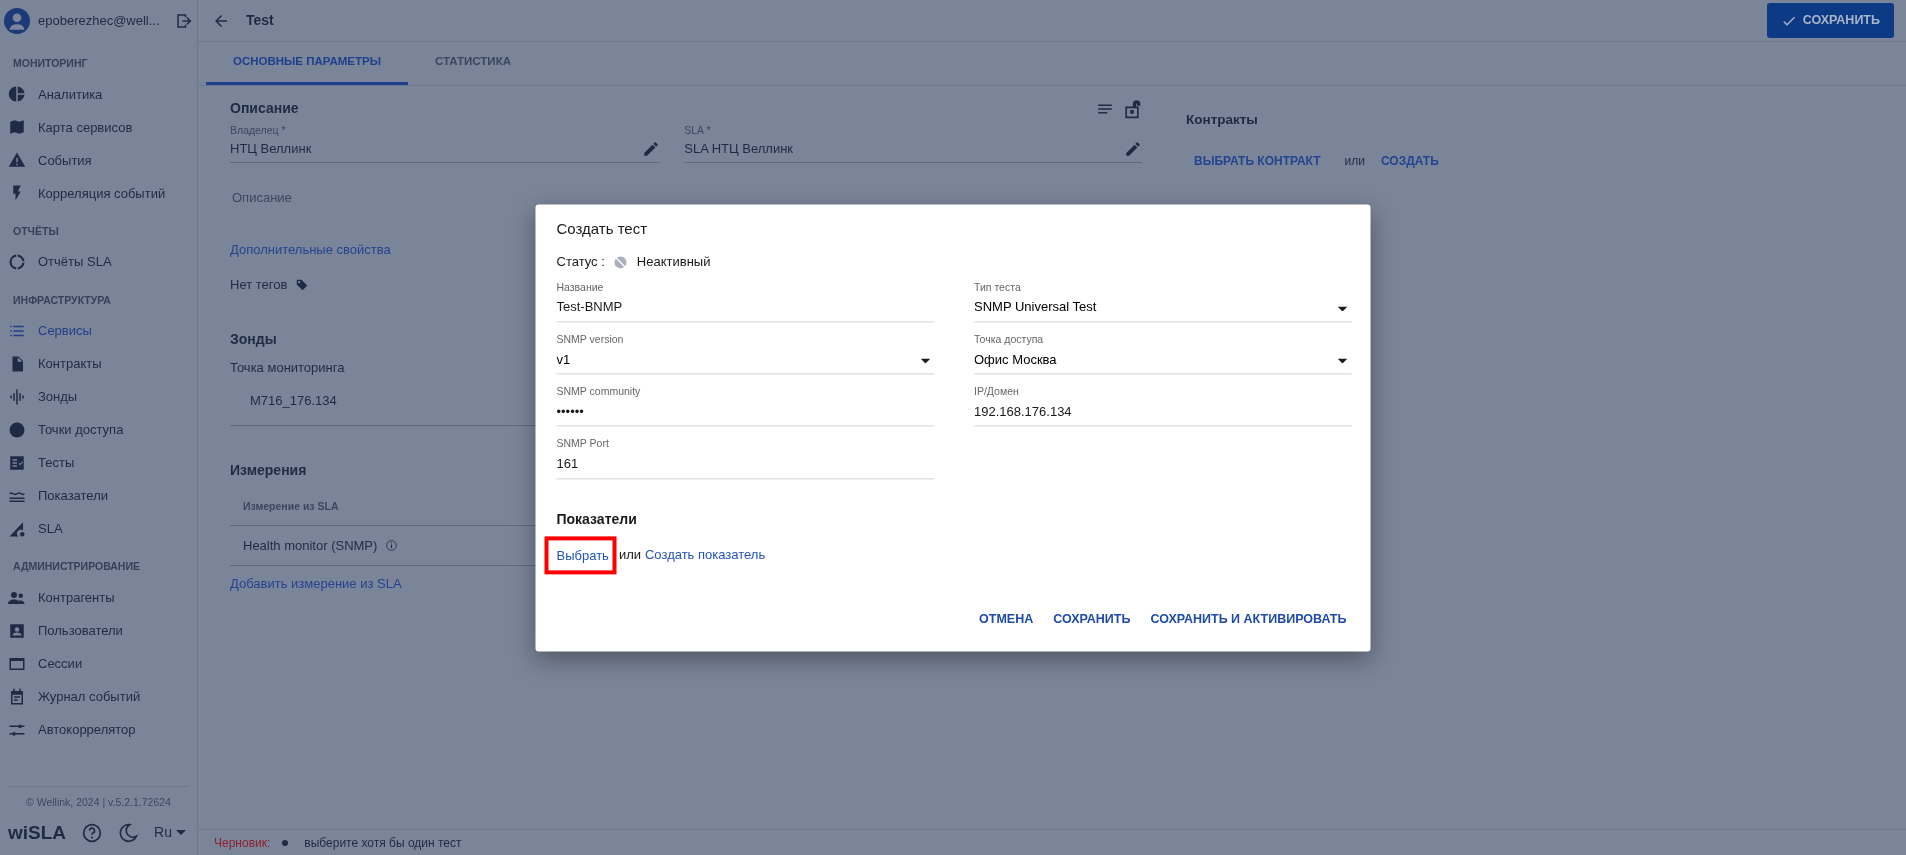 Image resolution: width=1906 pixels, height=855 pixels. I want to click on sidebar-item: Зонды, so click(98, 397).